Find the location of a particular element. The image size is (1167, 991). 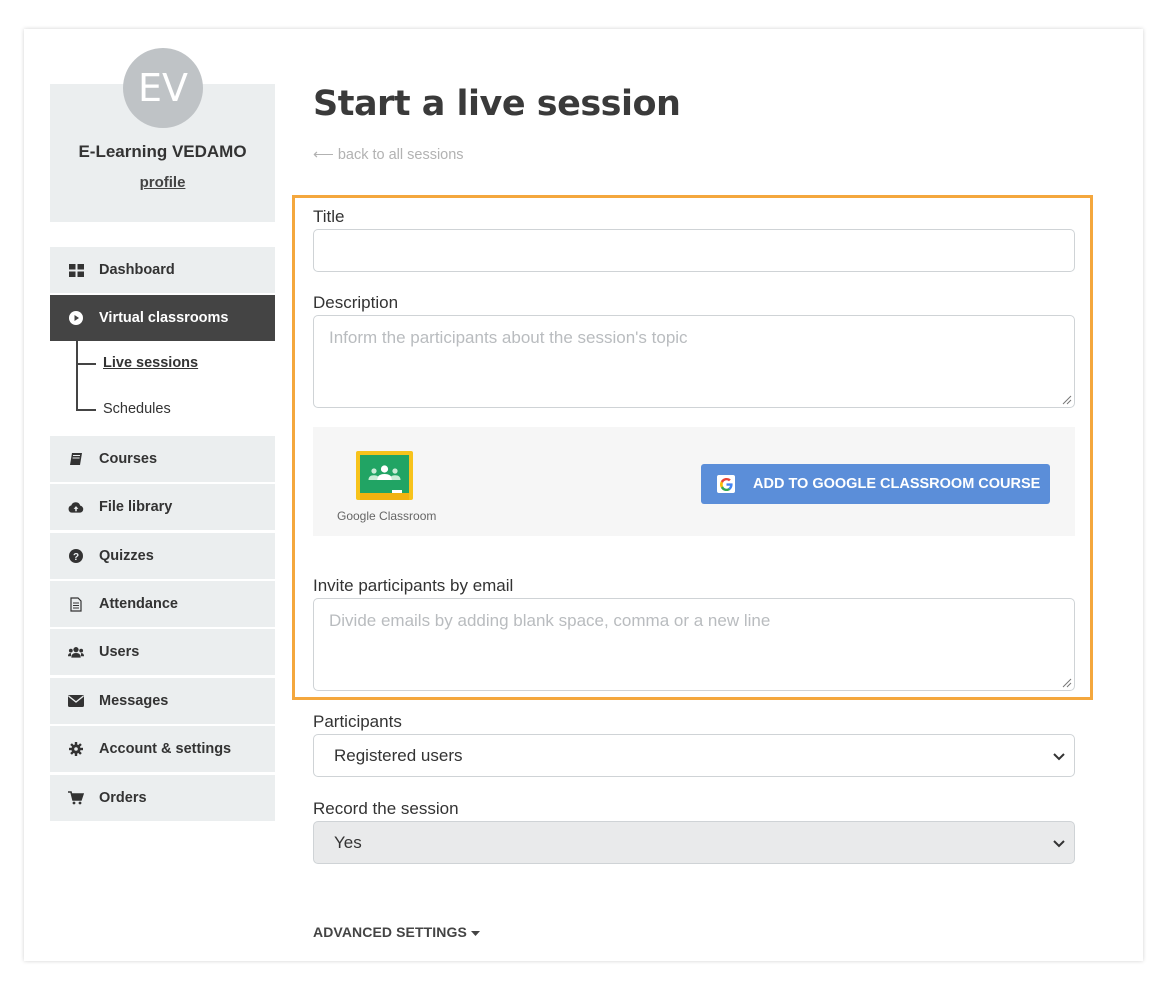

add-to-google-classroom-button: ADD TO GOOGLE CLASSROOM COURSE is located at coordinates (875, 484).